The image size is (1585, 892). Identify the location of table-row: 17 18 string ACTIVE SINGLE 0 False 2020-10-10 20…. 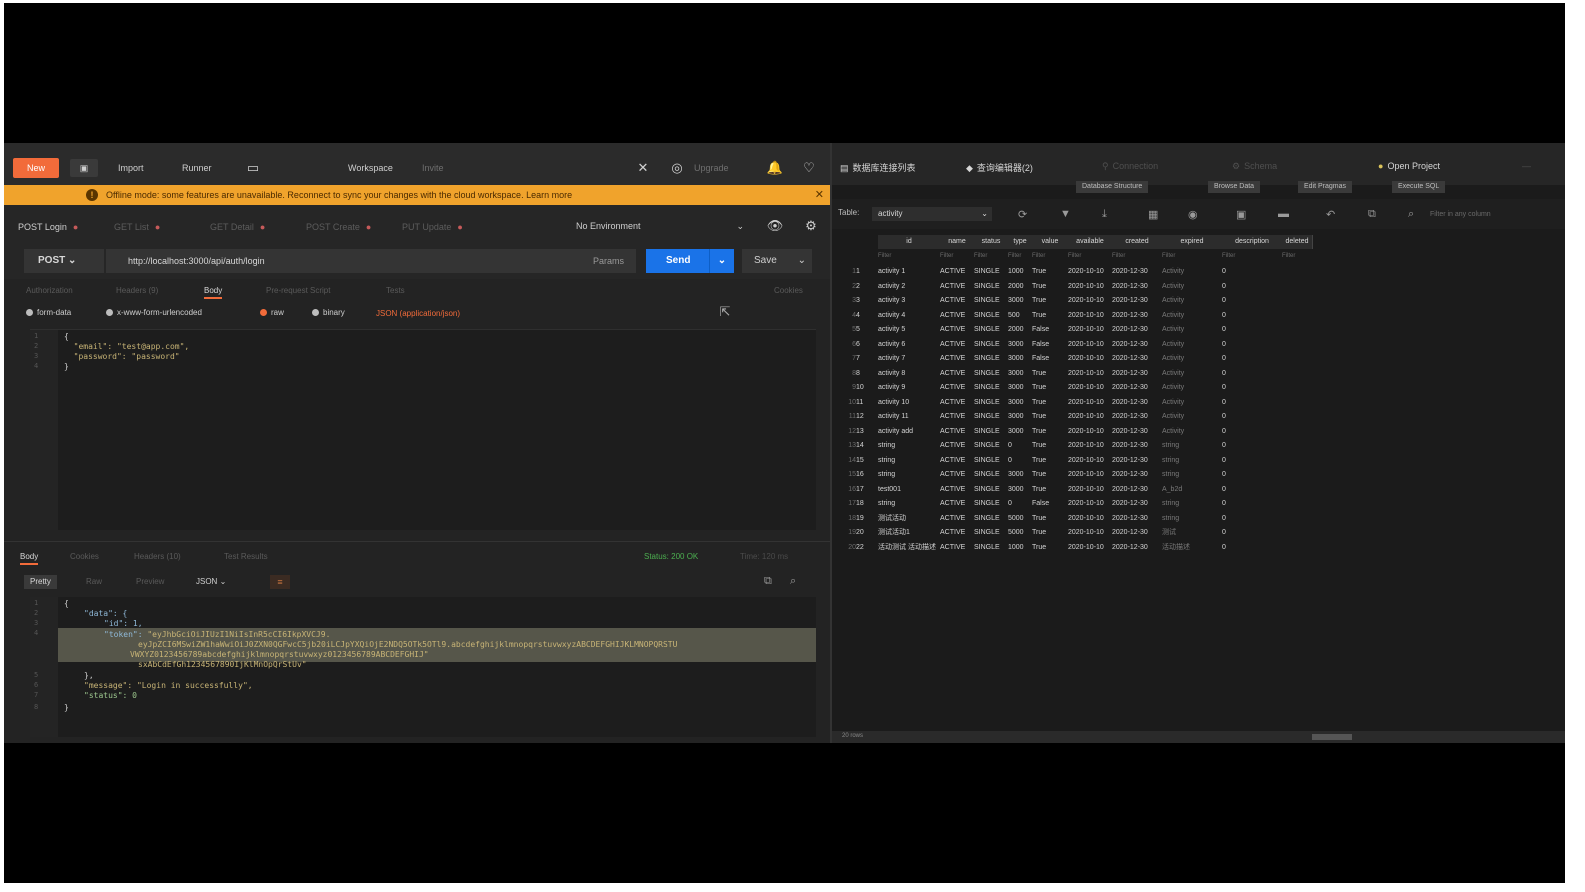
(1077, 504).